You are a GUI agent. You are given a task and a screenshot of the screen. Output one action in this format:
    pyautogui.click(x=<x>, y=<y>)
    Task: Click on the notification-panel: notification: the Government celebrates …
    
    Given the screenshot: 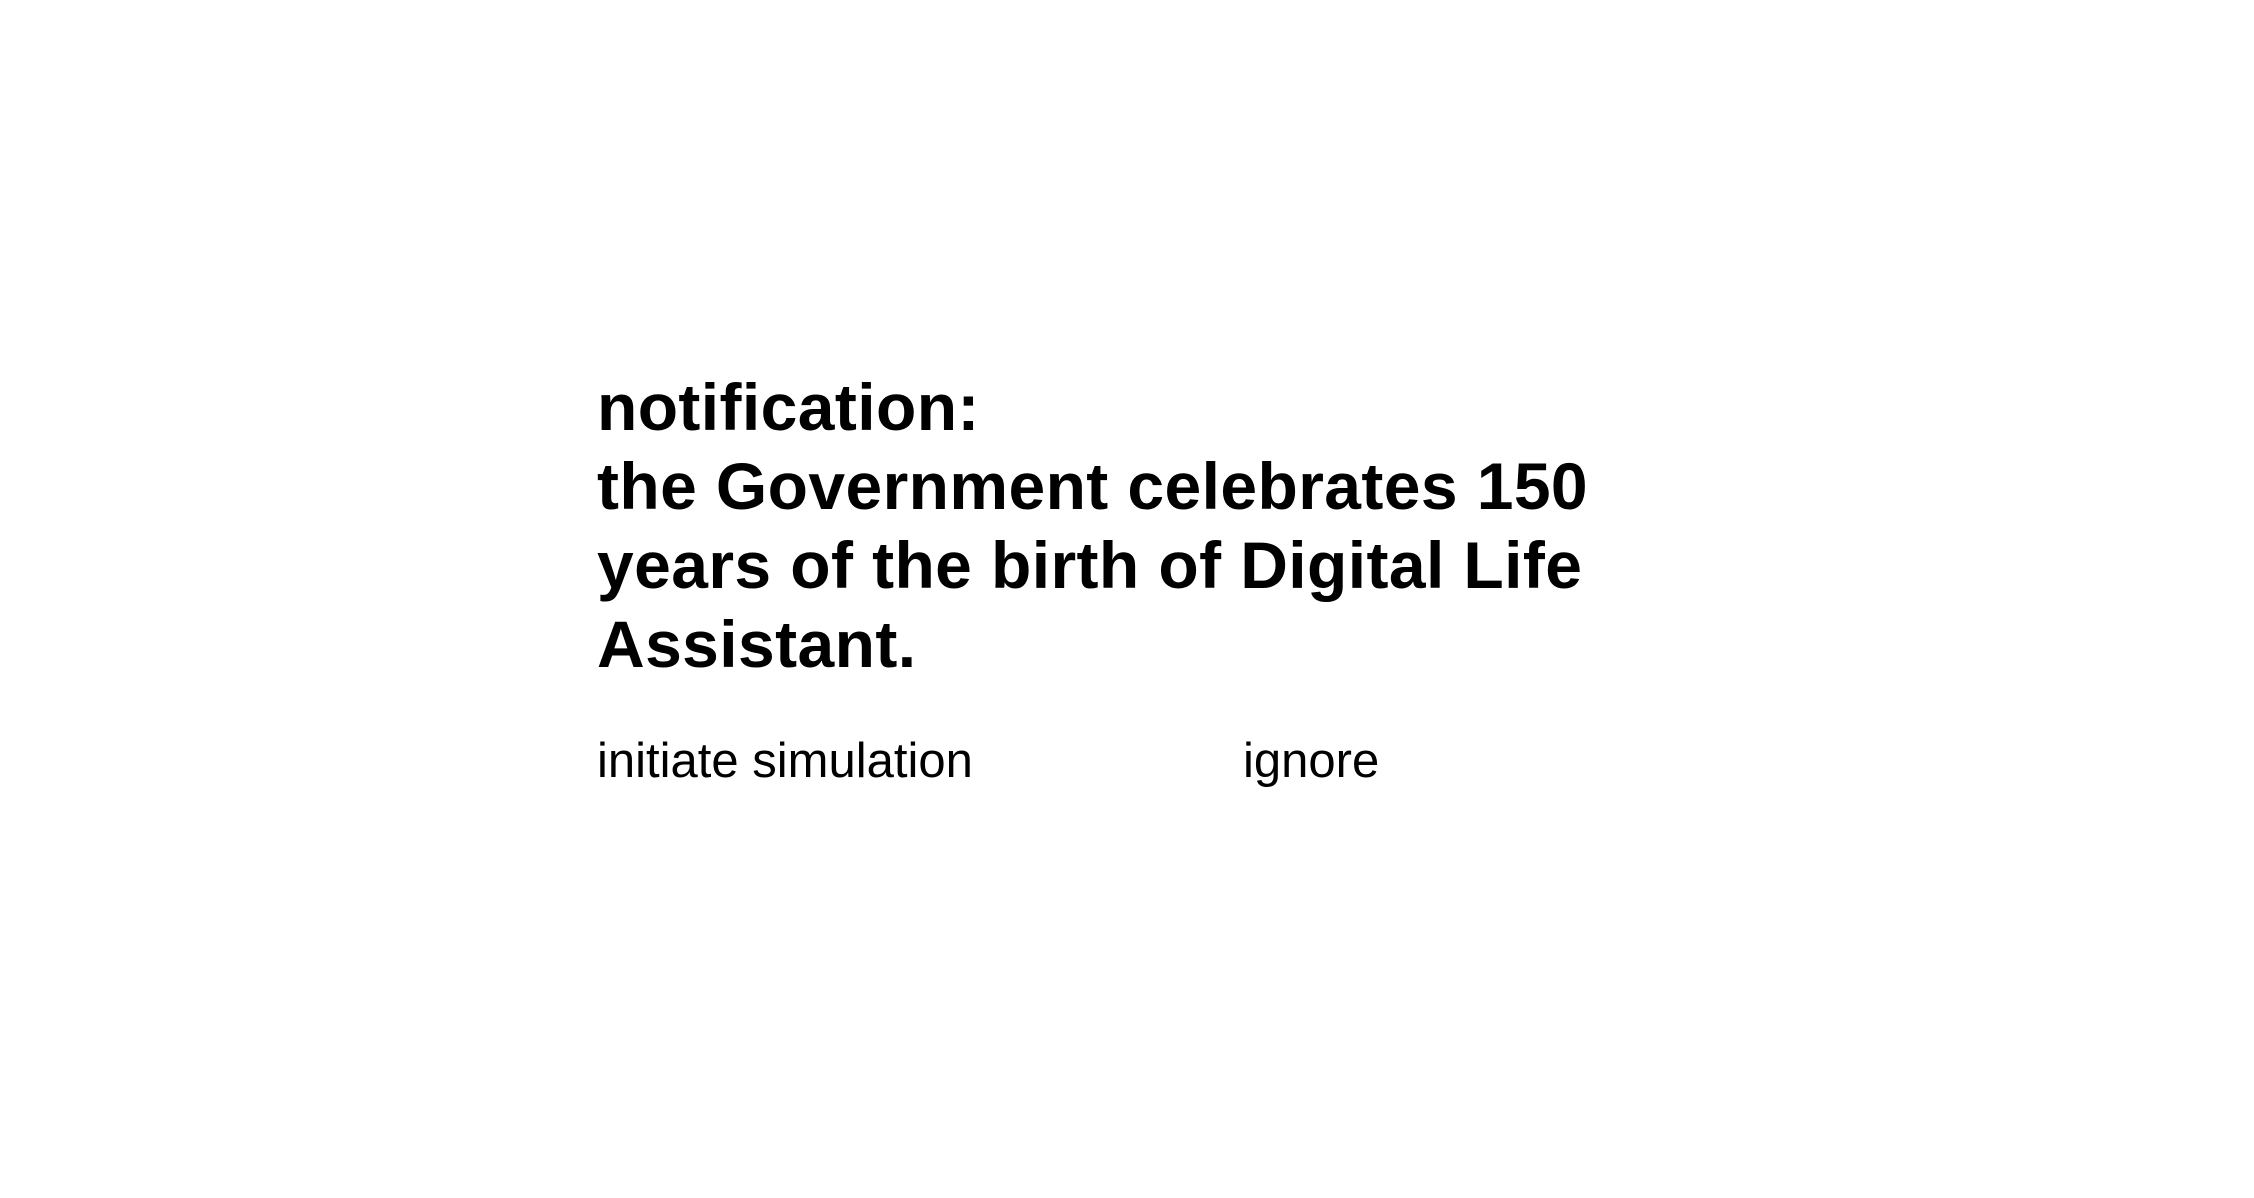 What is the action you would take?
    pyautogui.click(x=1197, y=526)
    